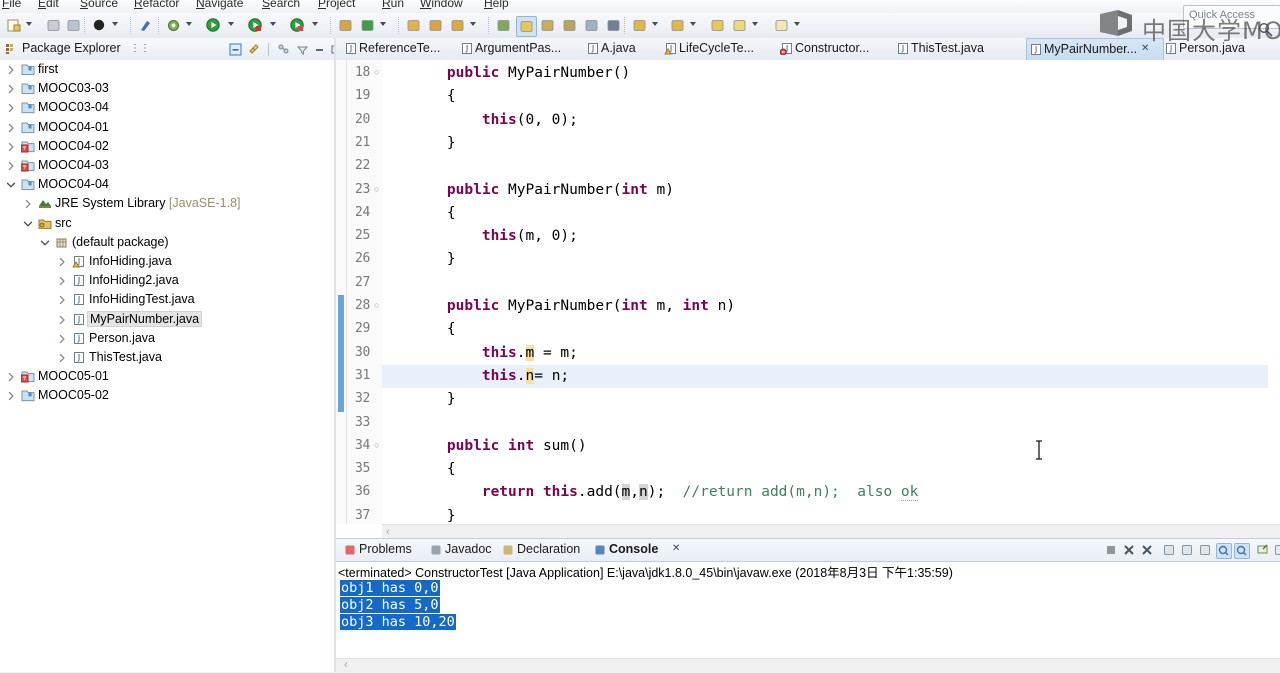 The width and height of the screenshot is (1280, 673). What do you see at coordinates (831, 259) in the screenshot?
I see `code-line-26: }` at bounding box center [831, 259].